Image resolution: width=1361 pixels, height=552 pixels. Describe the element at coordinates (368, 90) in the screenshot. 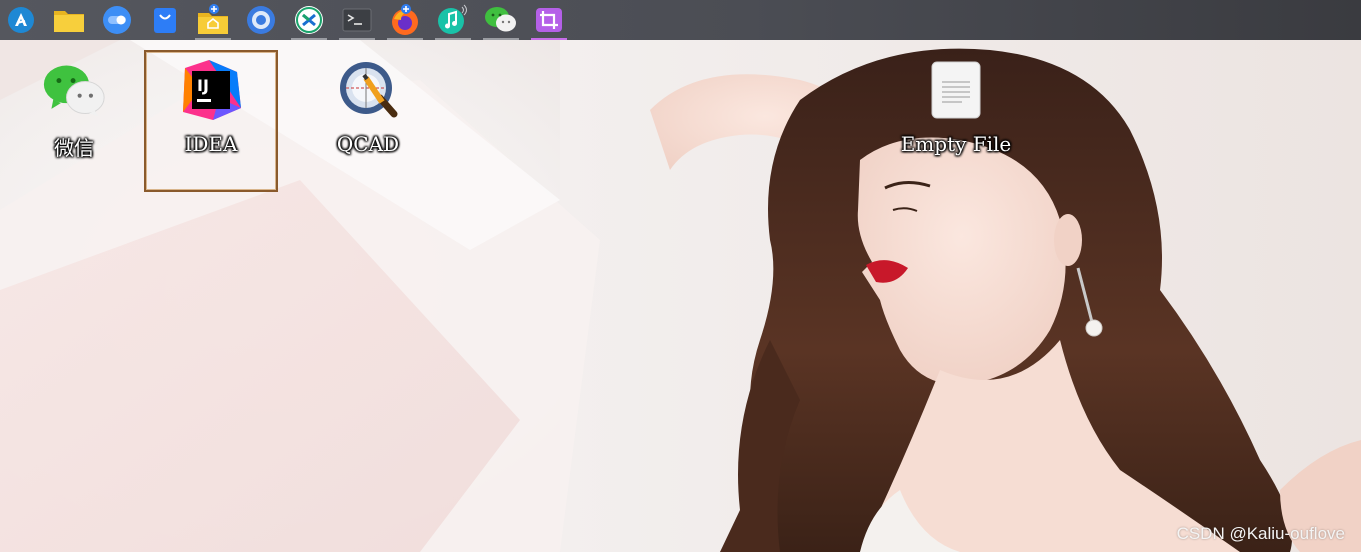

I see `qcad-icon` at that location.